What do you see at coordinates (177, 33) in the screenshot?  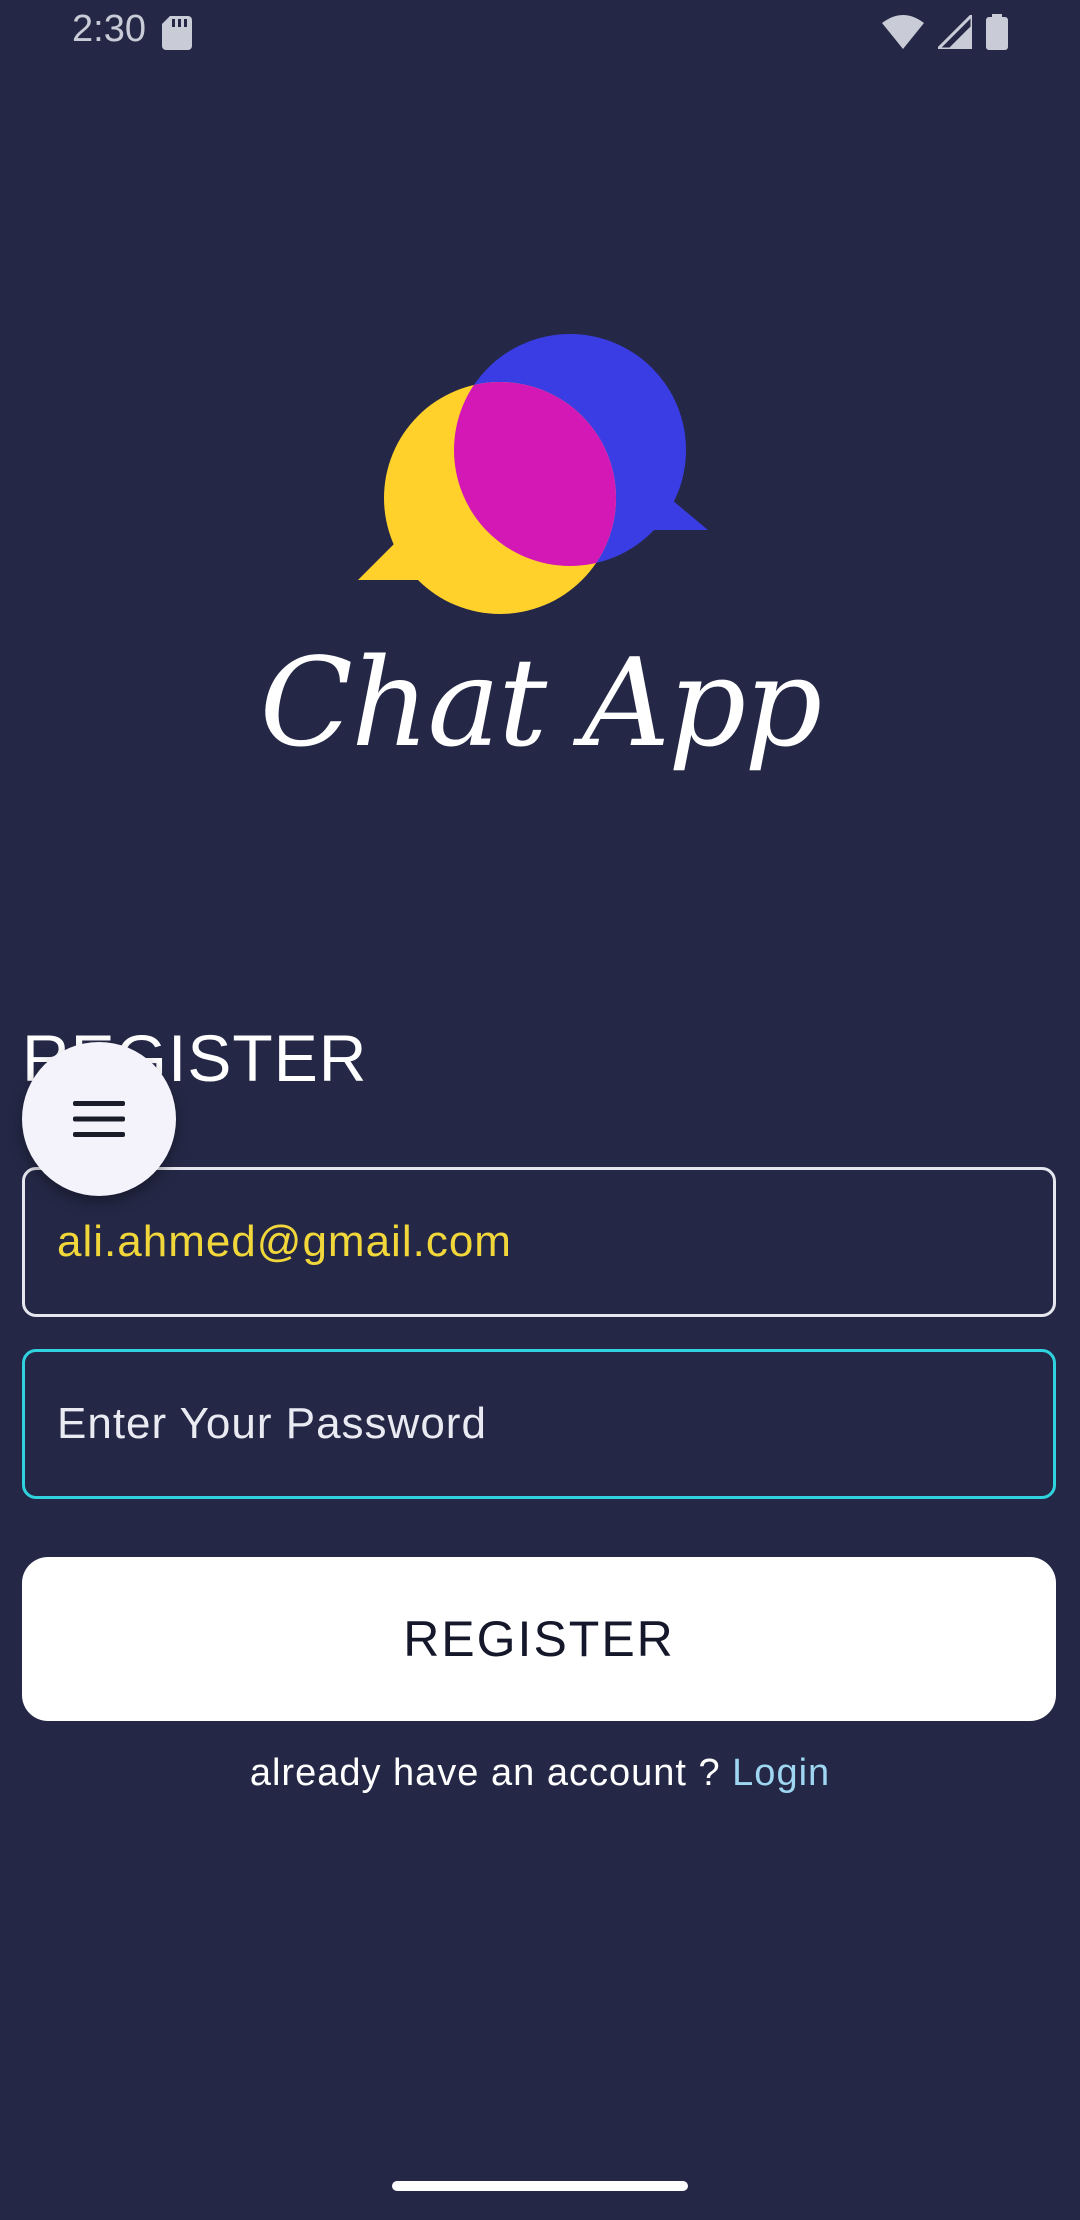 I see `sd-card-icon` at bounding box center [177, 33].